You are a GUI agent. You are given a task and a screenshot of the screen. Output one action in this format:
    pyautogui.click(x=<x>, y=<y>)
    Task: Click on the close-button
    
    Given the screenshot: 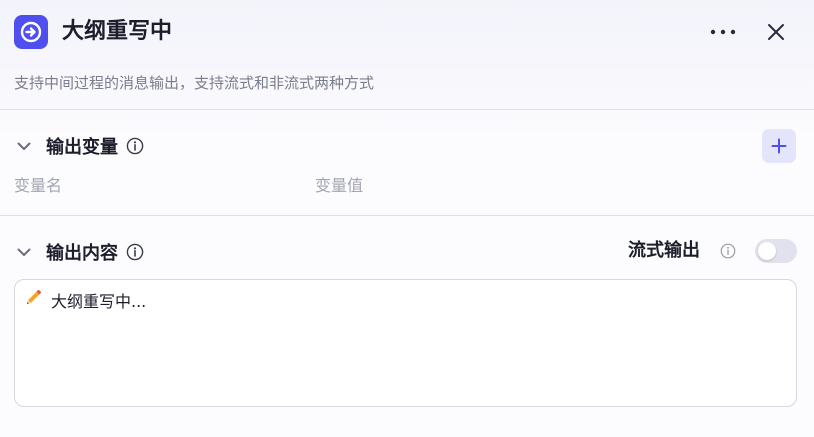 What is the action you would take?
    pyautogui.click(x=776, y=32)
    